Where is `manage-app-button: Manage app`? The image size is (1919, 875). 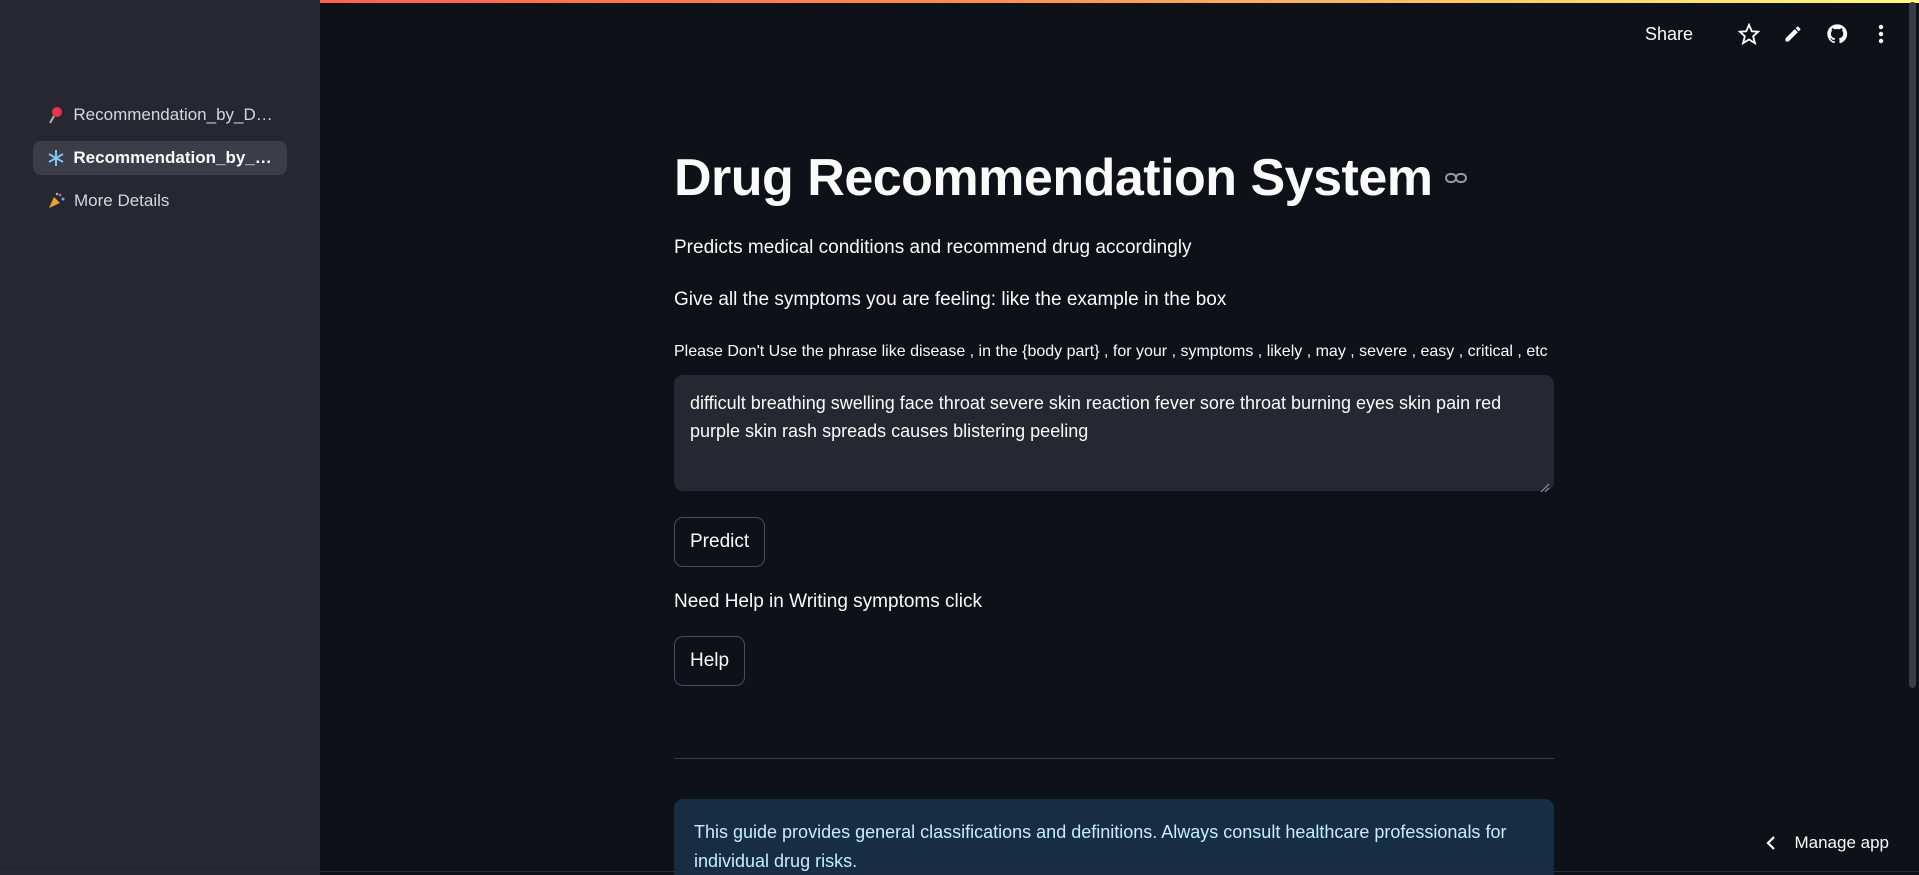 manage-app-button: Manage app is located at coordinates (1827, 843).